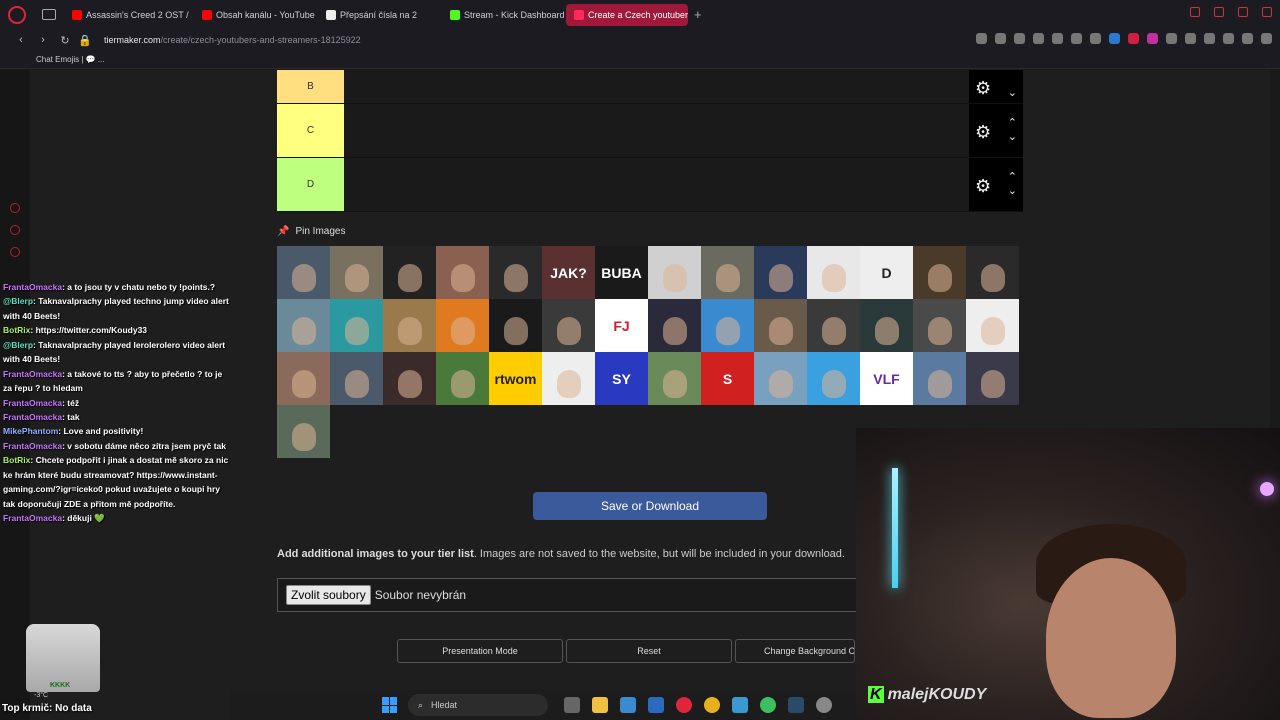  What do you see at coordinates (1219, 12) in the screenshot?
I see `minimize-icon` at bounding box center [1219, 12].